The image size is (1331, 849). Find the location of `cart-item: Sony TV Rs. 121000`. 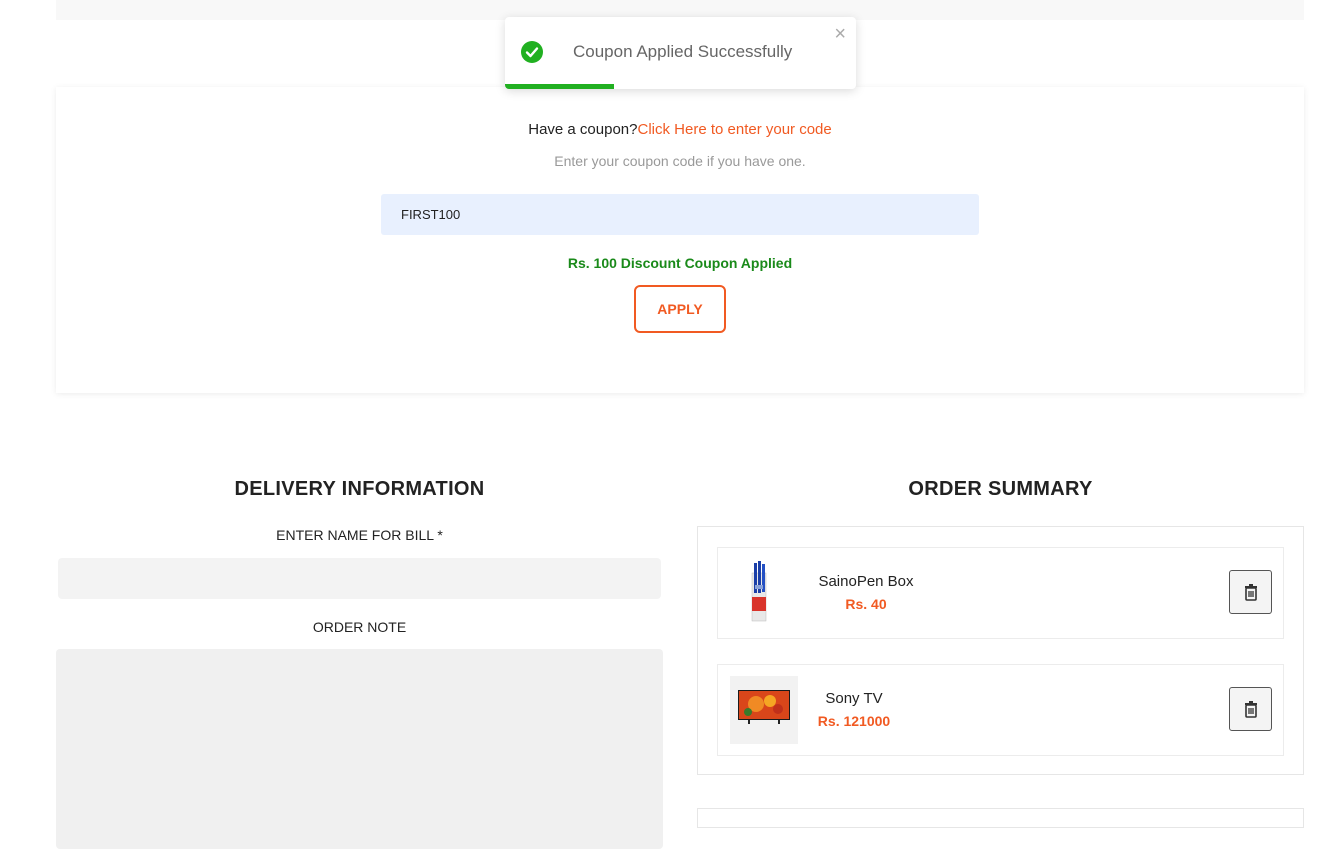

cart-item: Sony TV Rs. 121000 is located at coordinates (1000, 710).